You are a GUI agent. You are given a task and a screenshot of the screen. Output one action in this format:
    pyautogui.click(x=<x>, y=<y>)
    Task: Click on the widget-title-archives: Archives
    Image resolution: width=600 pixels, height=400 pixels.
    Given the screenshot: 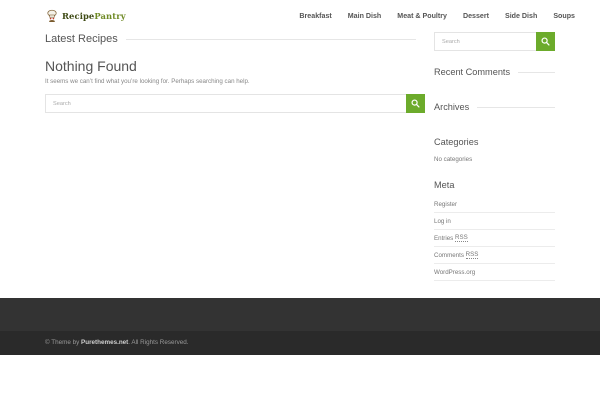 What is the action you would take?
    pyautogui.click(x=452, y=107)
    